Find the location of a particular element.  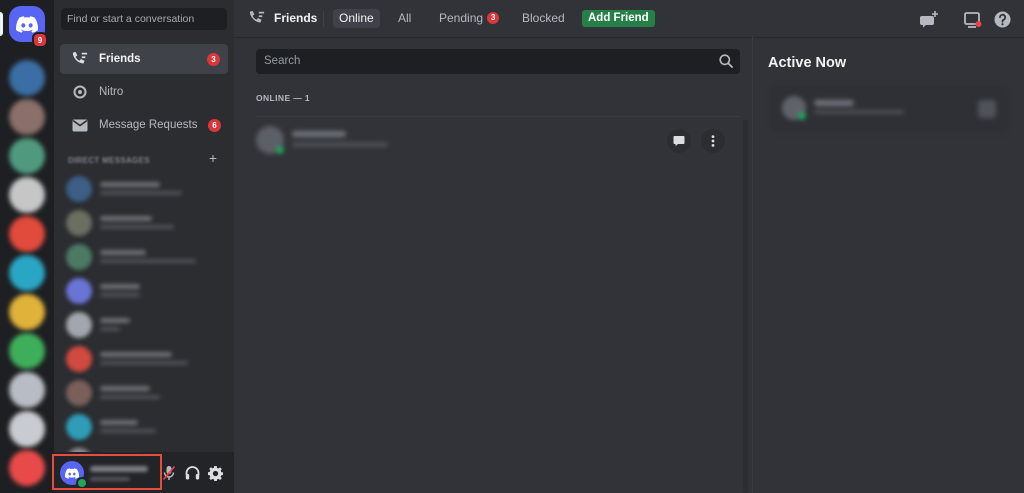

nav-nitro: Nitro is located at coordinates (144, 92).